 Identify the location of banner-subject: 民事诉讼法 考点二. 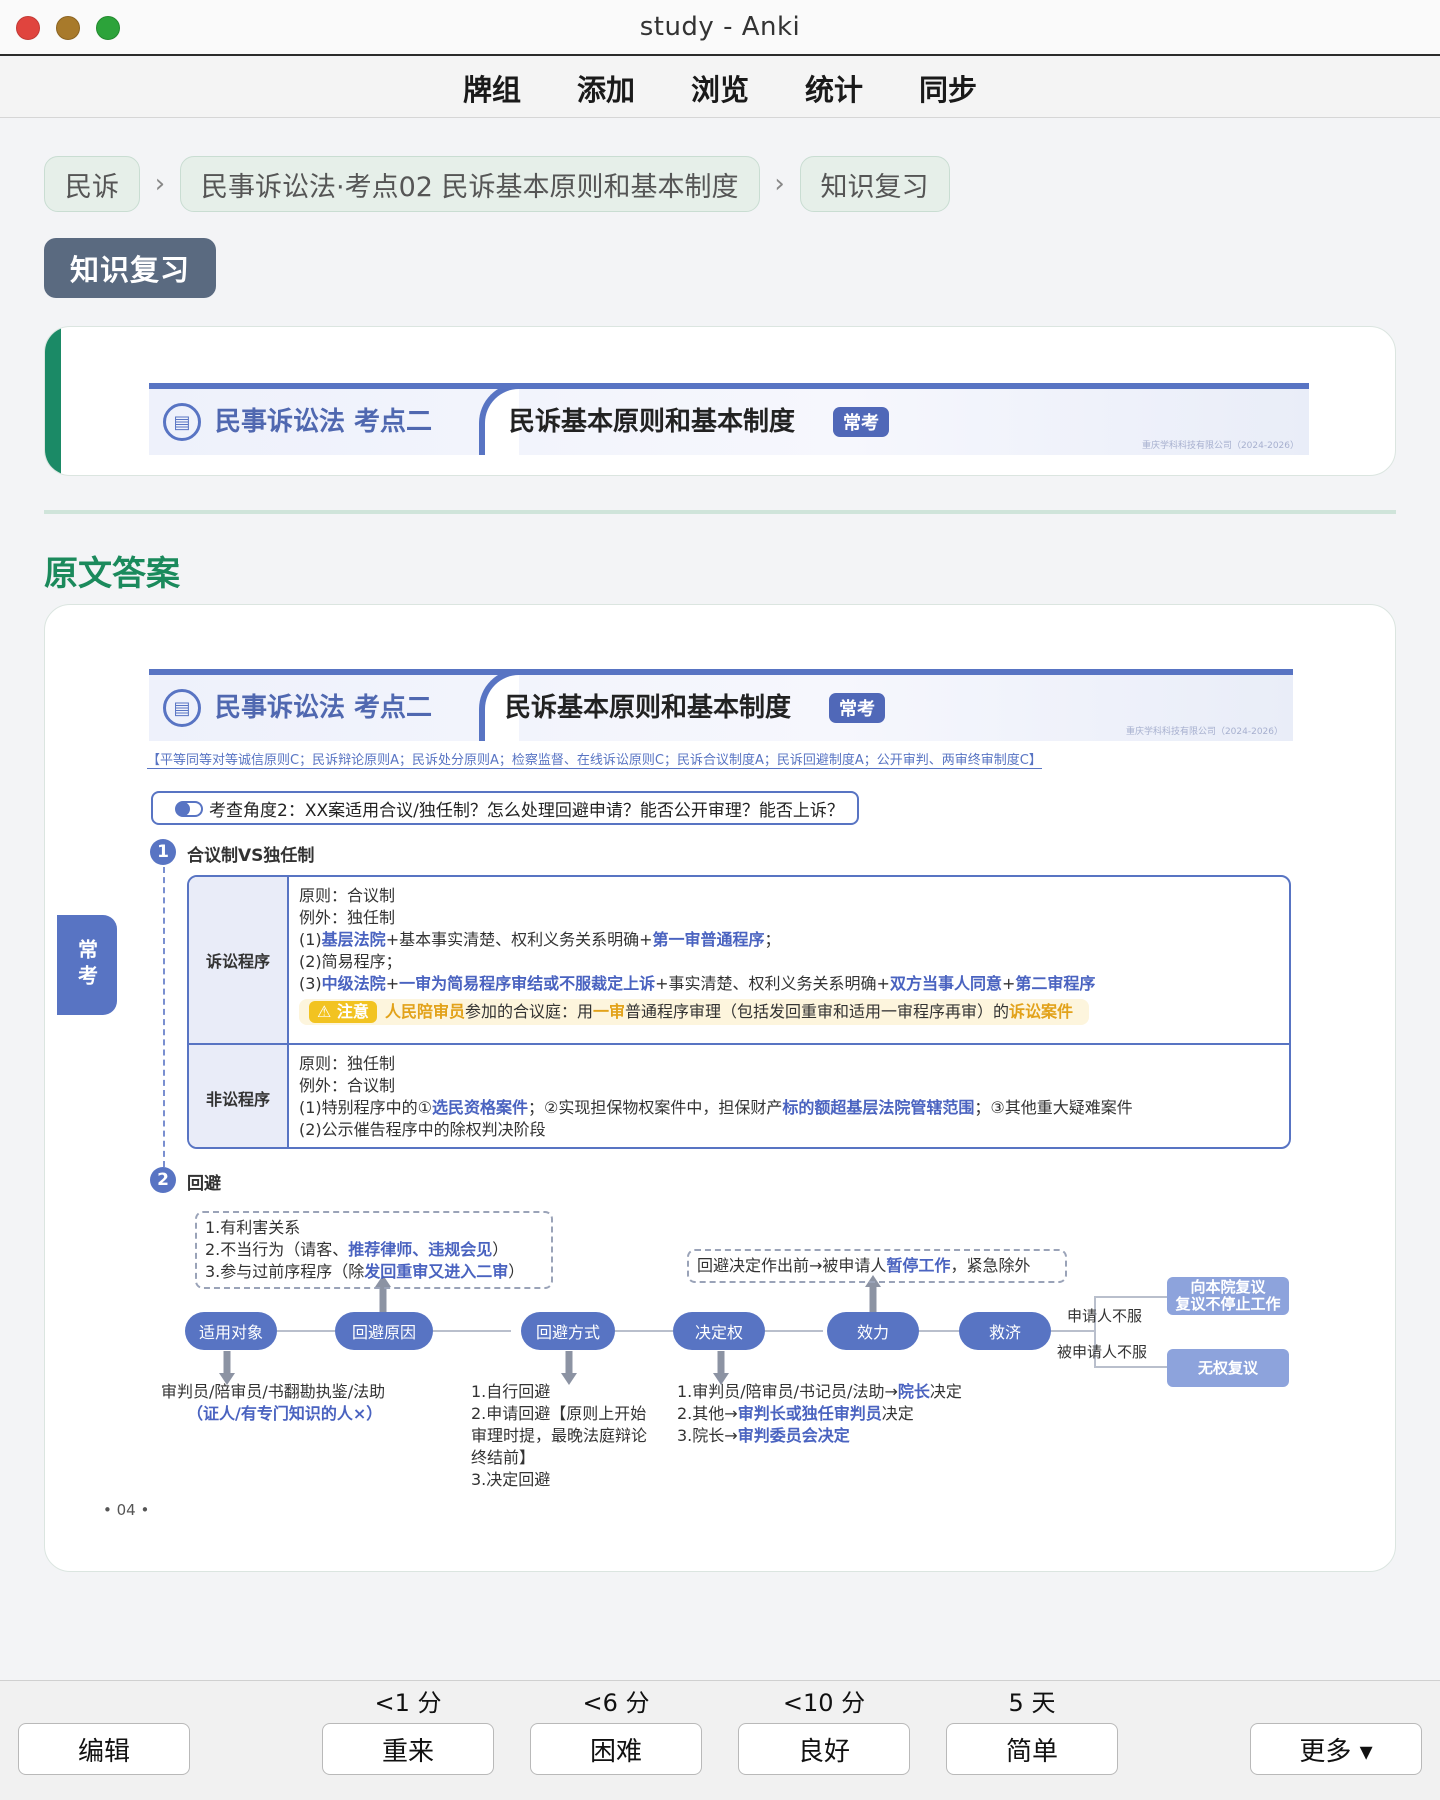
(324, 422).